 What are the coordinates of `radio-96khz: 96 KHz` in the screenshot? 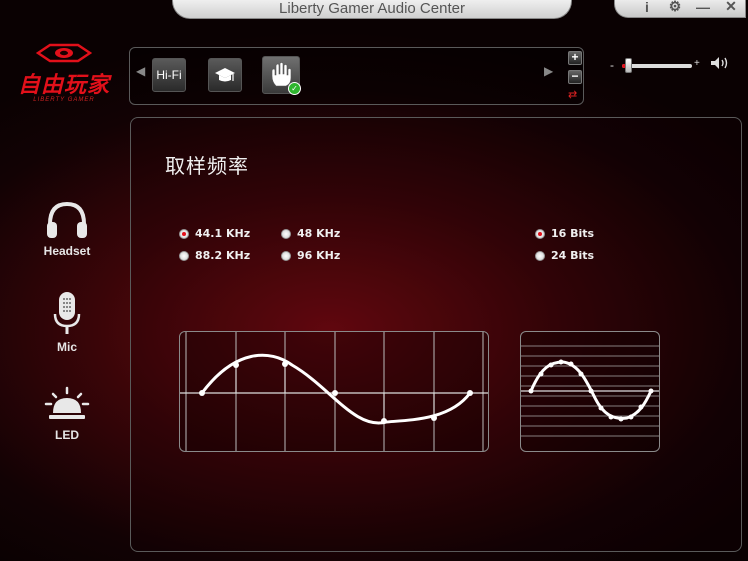 It's located at (310, 255).